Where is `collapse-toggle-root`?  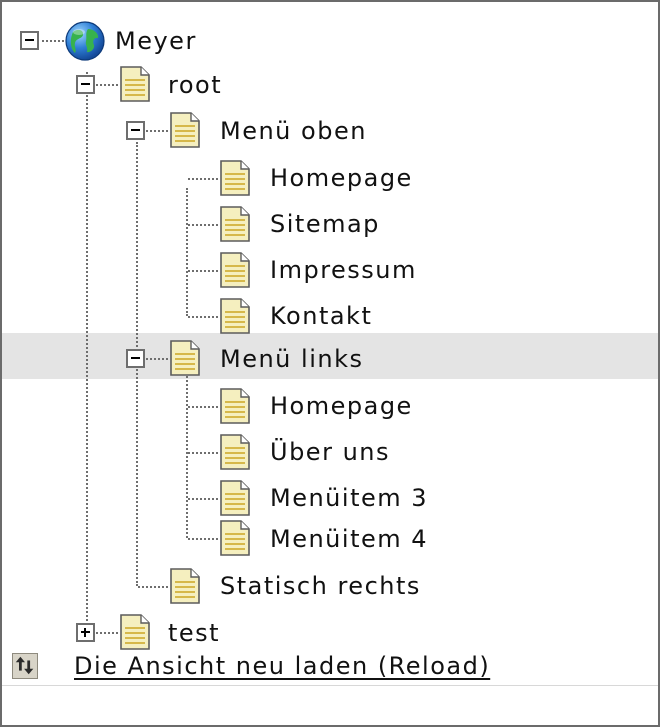
collapse-toggle-root is located at coordinates (85, 84).